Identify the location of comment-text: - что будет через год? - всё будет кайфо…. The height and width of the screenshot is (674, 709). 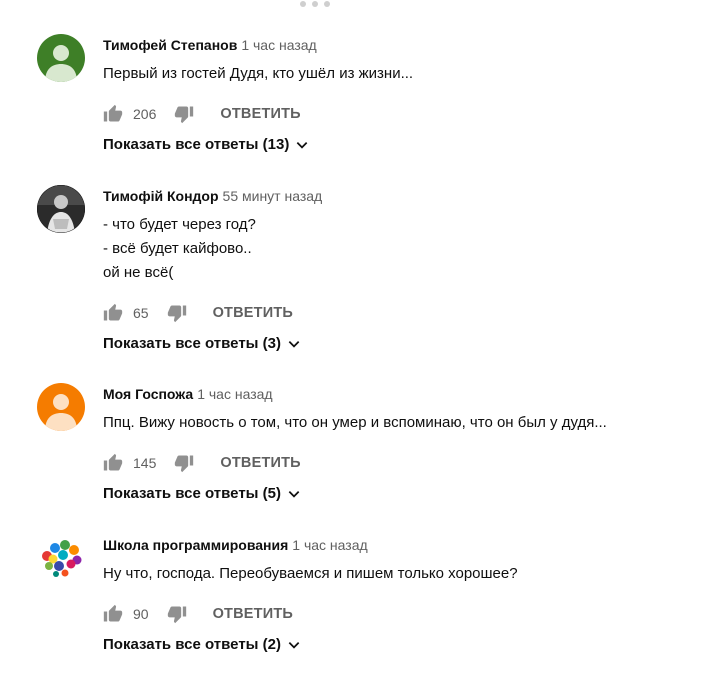
(179, 248).